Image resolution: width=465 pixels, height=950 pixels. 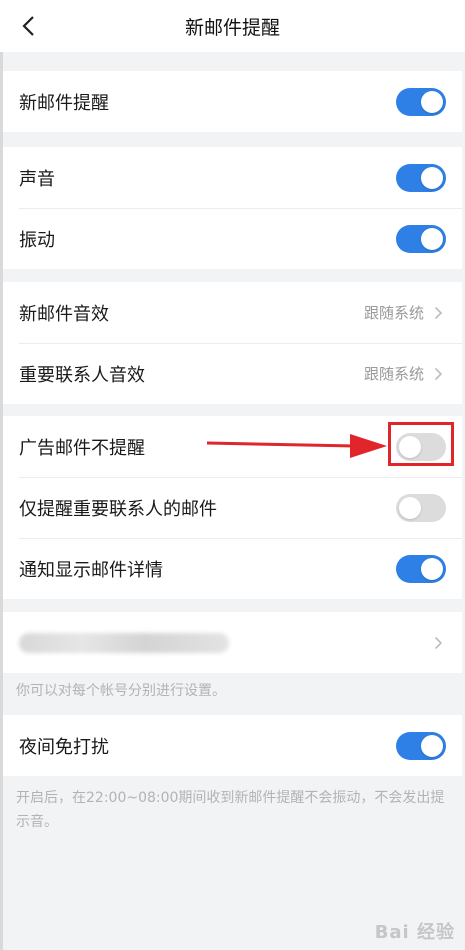 What do you see at coordinates (421, 177) in the screenshot?
I see `sound-toggle` at bounding box center [421, 177].